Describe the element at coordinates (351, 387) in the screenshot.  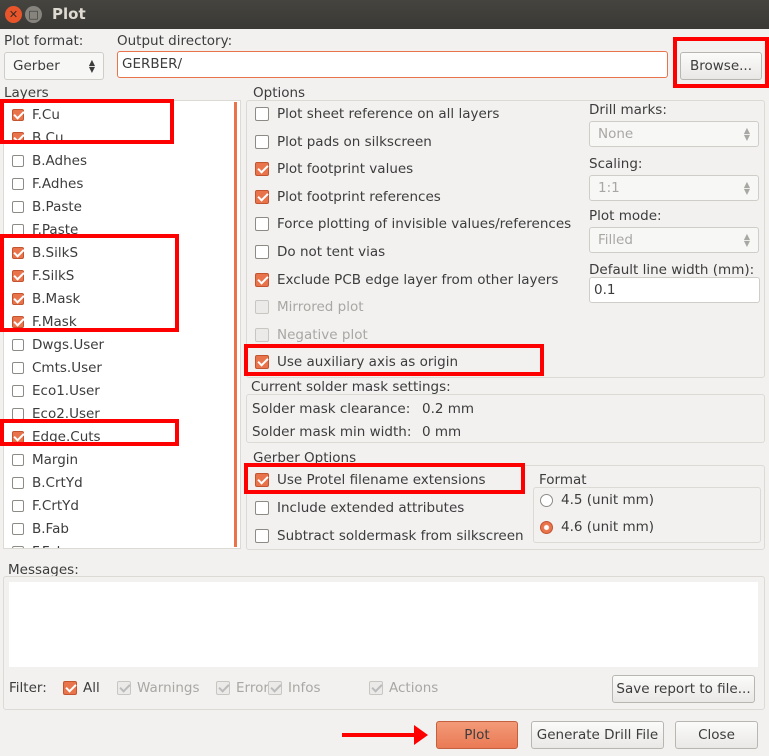
I see `solder-mask-title: Current solder mask settings:` at that location.